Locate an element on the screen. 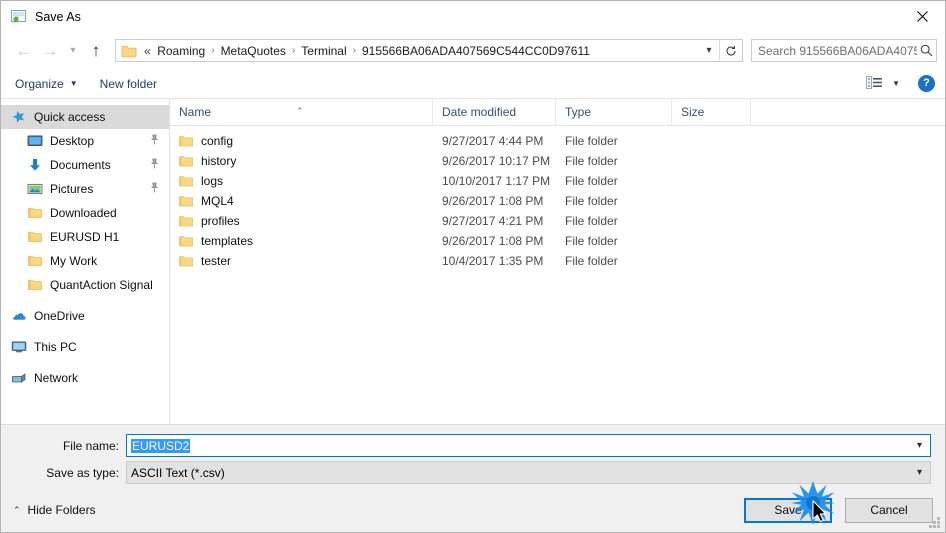 Image resolution: width=946 pixels, height=533 pixels. help-button: ? is located at coordinates (926, 83).